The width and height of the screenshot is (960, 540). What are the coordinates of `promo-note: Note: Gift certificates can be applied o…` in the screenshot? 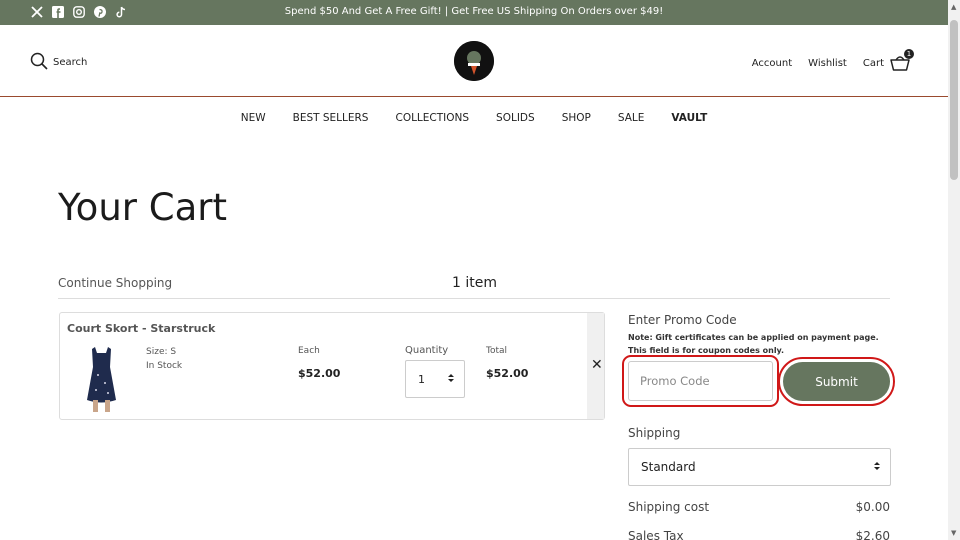 It's located at (753, 344).